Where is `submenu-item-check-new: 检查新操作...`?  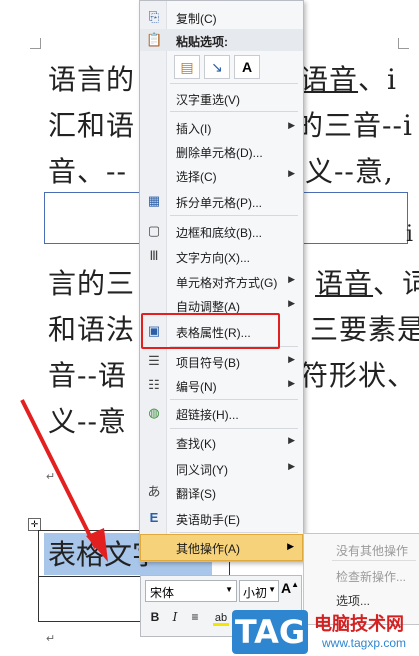
submenu-item-check-new: 检查新操作... is located at coordinates (371, 576).